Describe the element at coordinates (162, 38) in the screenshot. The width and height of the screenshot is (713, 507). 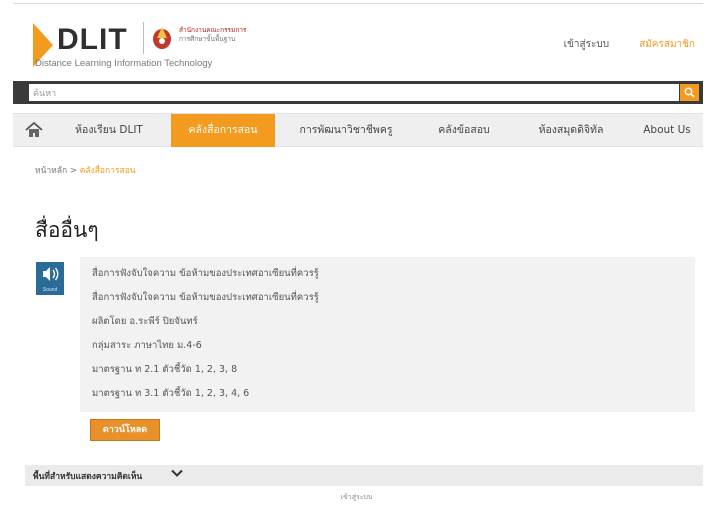
I see `obec-seal-icon` at that location.